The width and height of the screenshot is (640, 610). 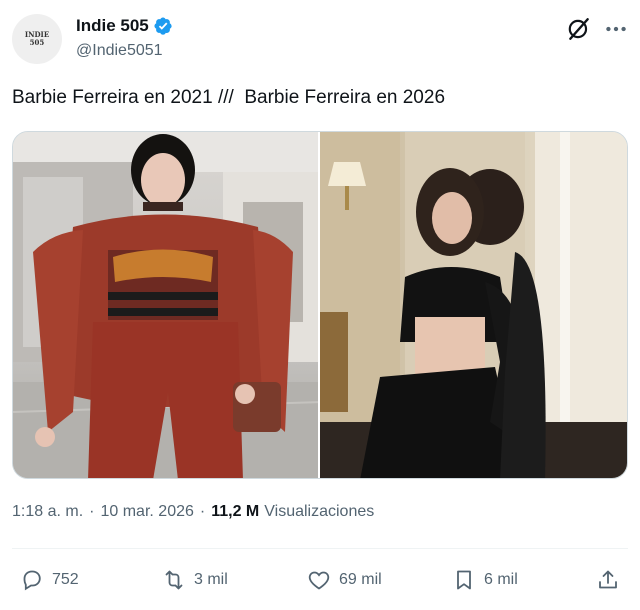 What do you see at coordinates (174, 580) in the screenshot?
I see `repost-icon` at bounding box center [174, 580].